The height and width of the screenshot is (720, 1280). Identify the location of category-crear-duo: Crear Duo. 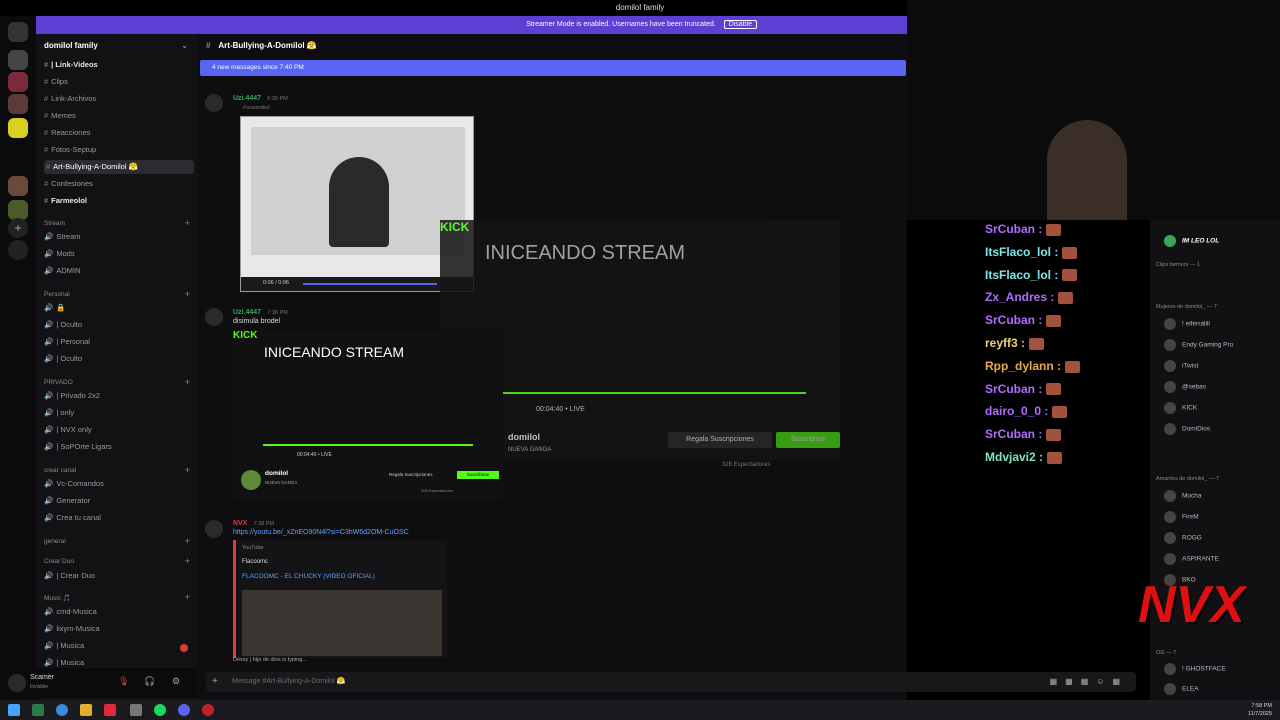
(59, 561).